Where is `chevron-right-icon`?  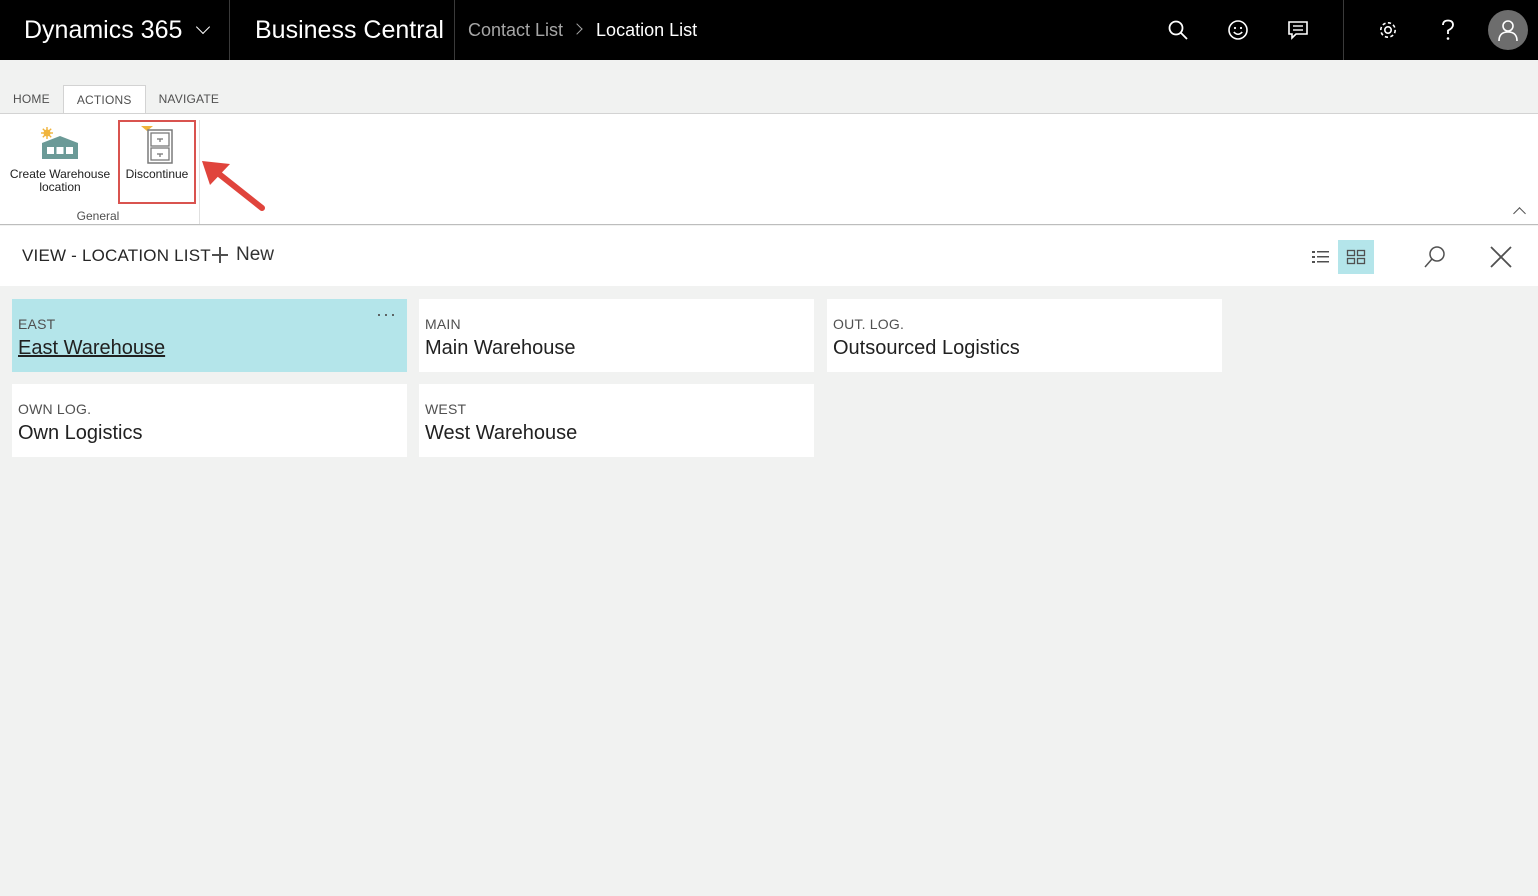
chevron-right-icon is located at coordinates (577, 29).